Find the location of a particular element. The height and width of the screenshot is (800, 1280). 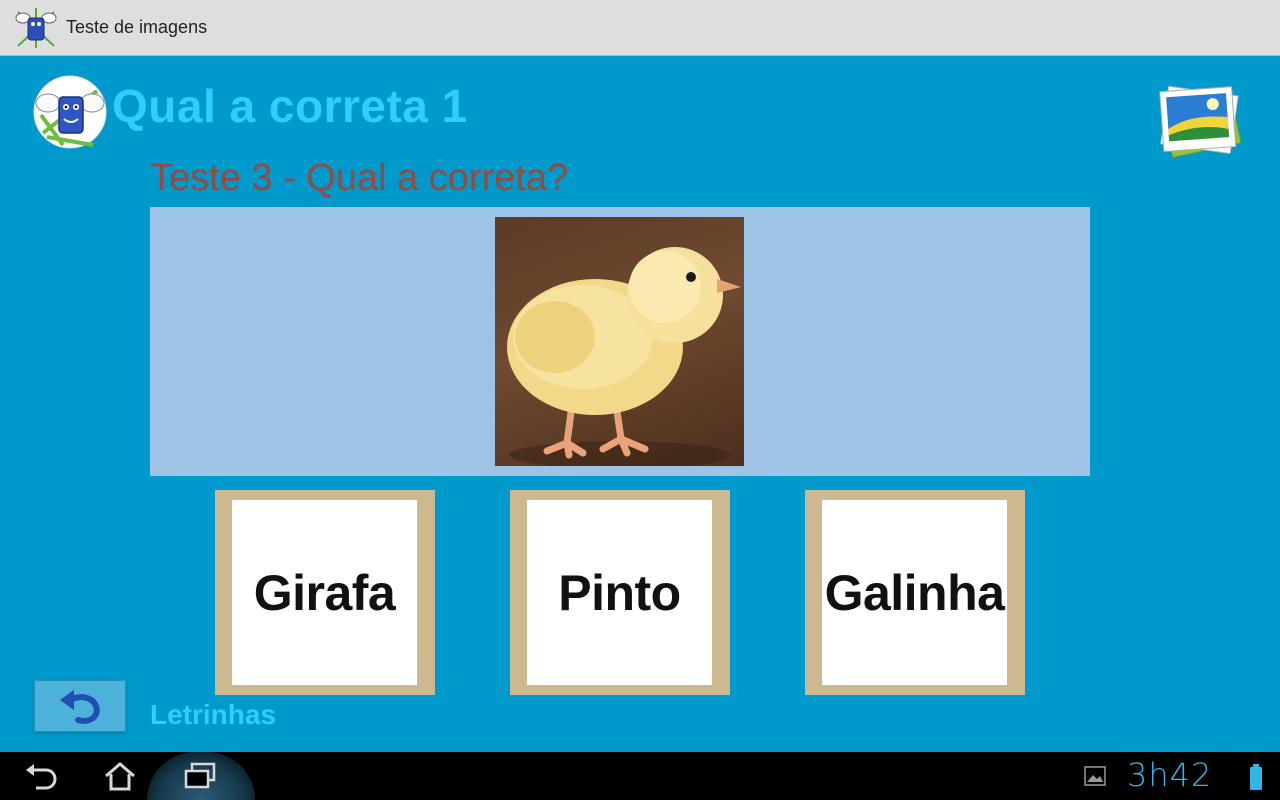

mascot-logo-icon is located at coordinates (70, 112).